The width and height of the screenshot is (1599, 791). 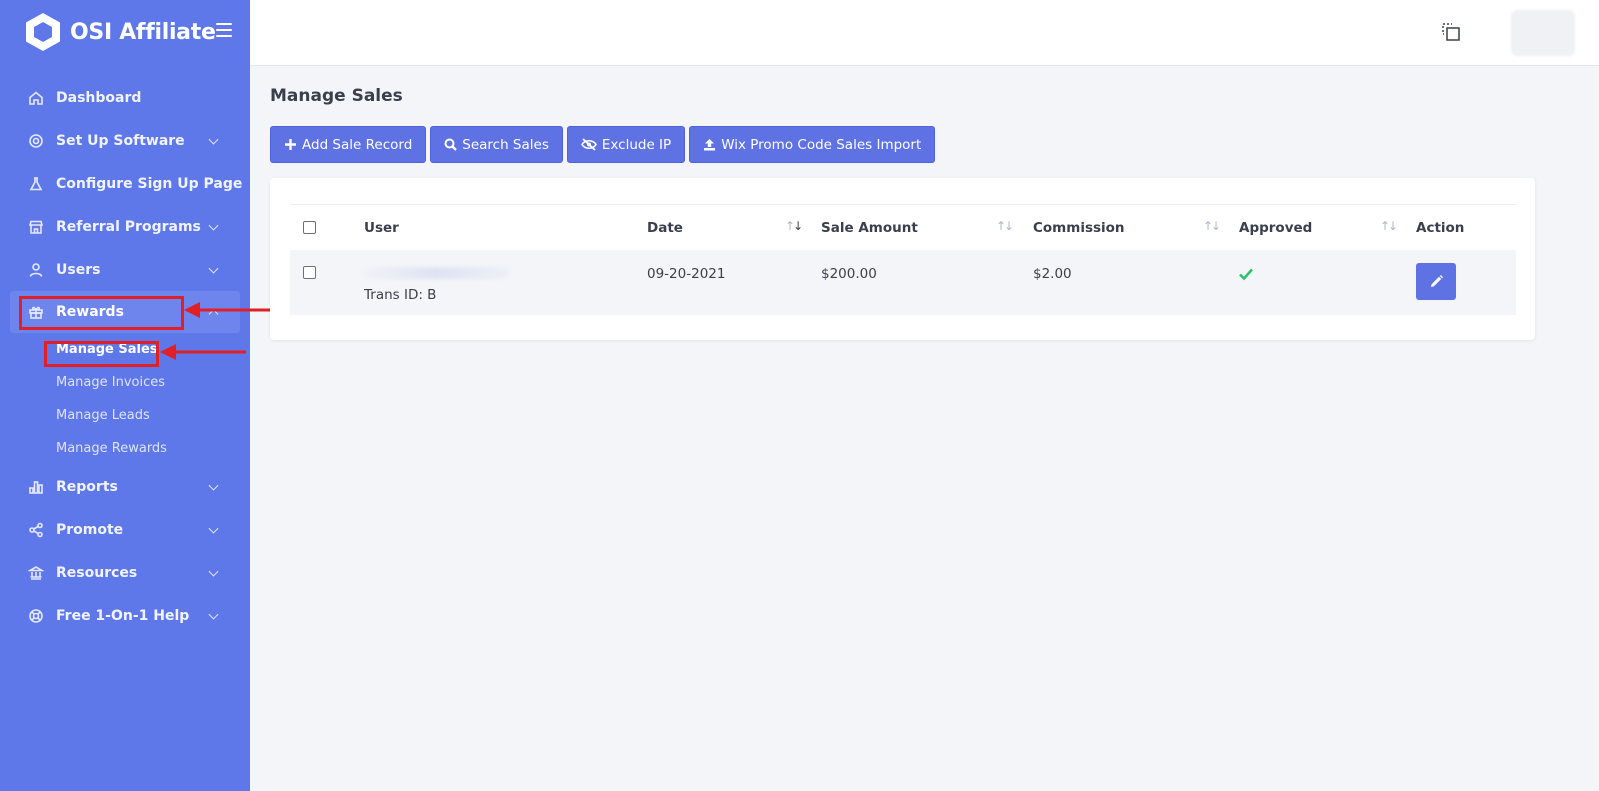 I want to click on sidebar-item-label: Referral Programs, so click(x=128, y=226).